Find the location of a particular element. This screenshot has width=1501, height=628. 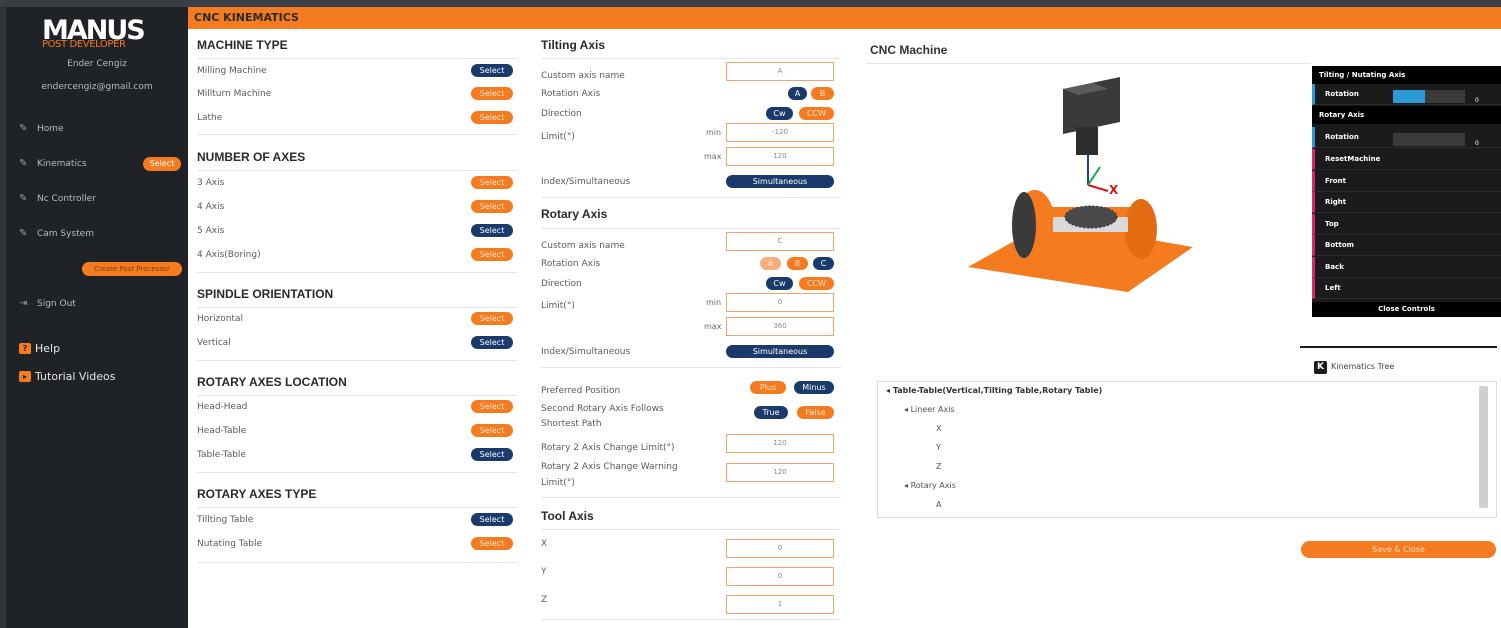

rotary-max-input: 360 is located at coordinates (780, 326).